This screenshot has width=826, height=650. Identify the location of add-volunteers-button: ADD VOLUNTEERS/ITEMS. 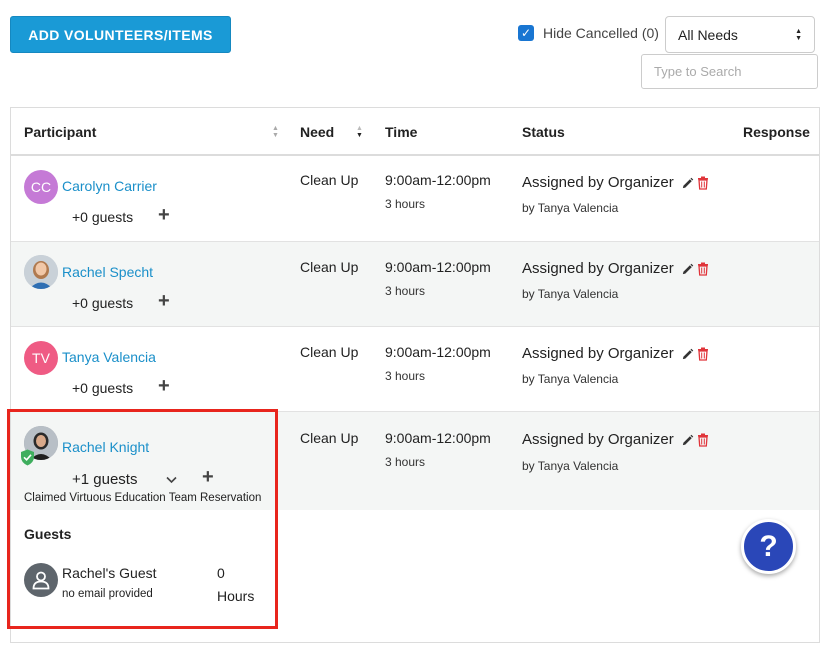
(120, 34).